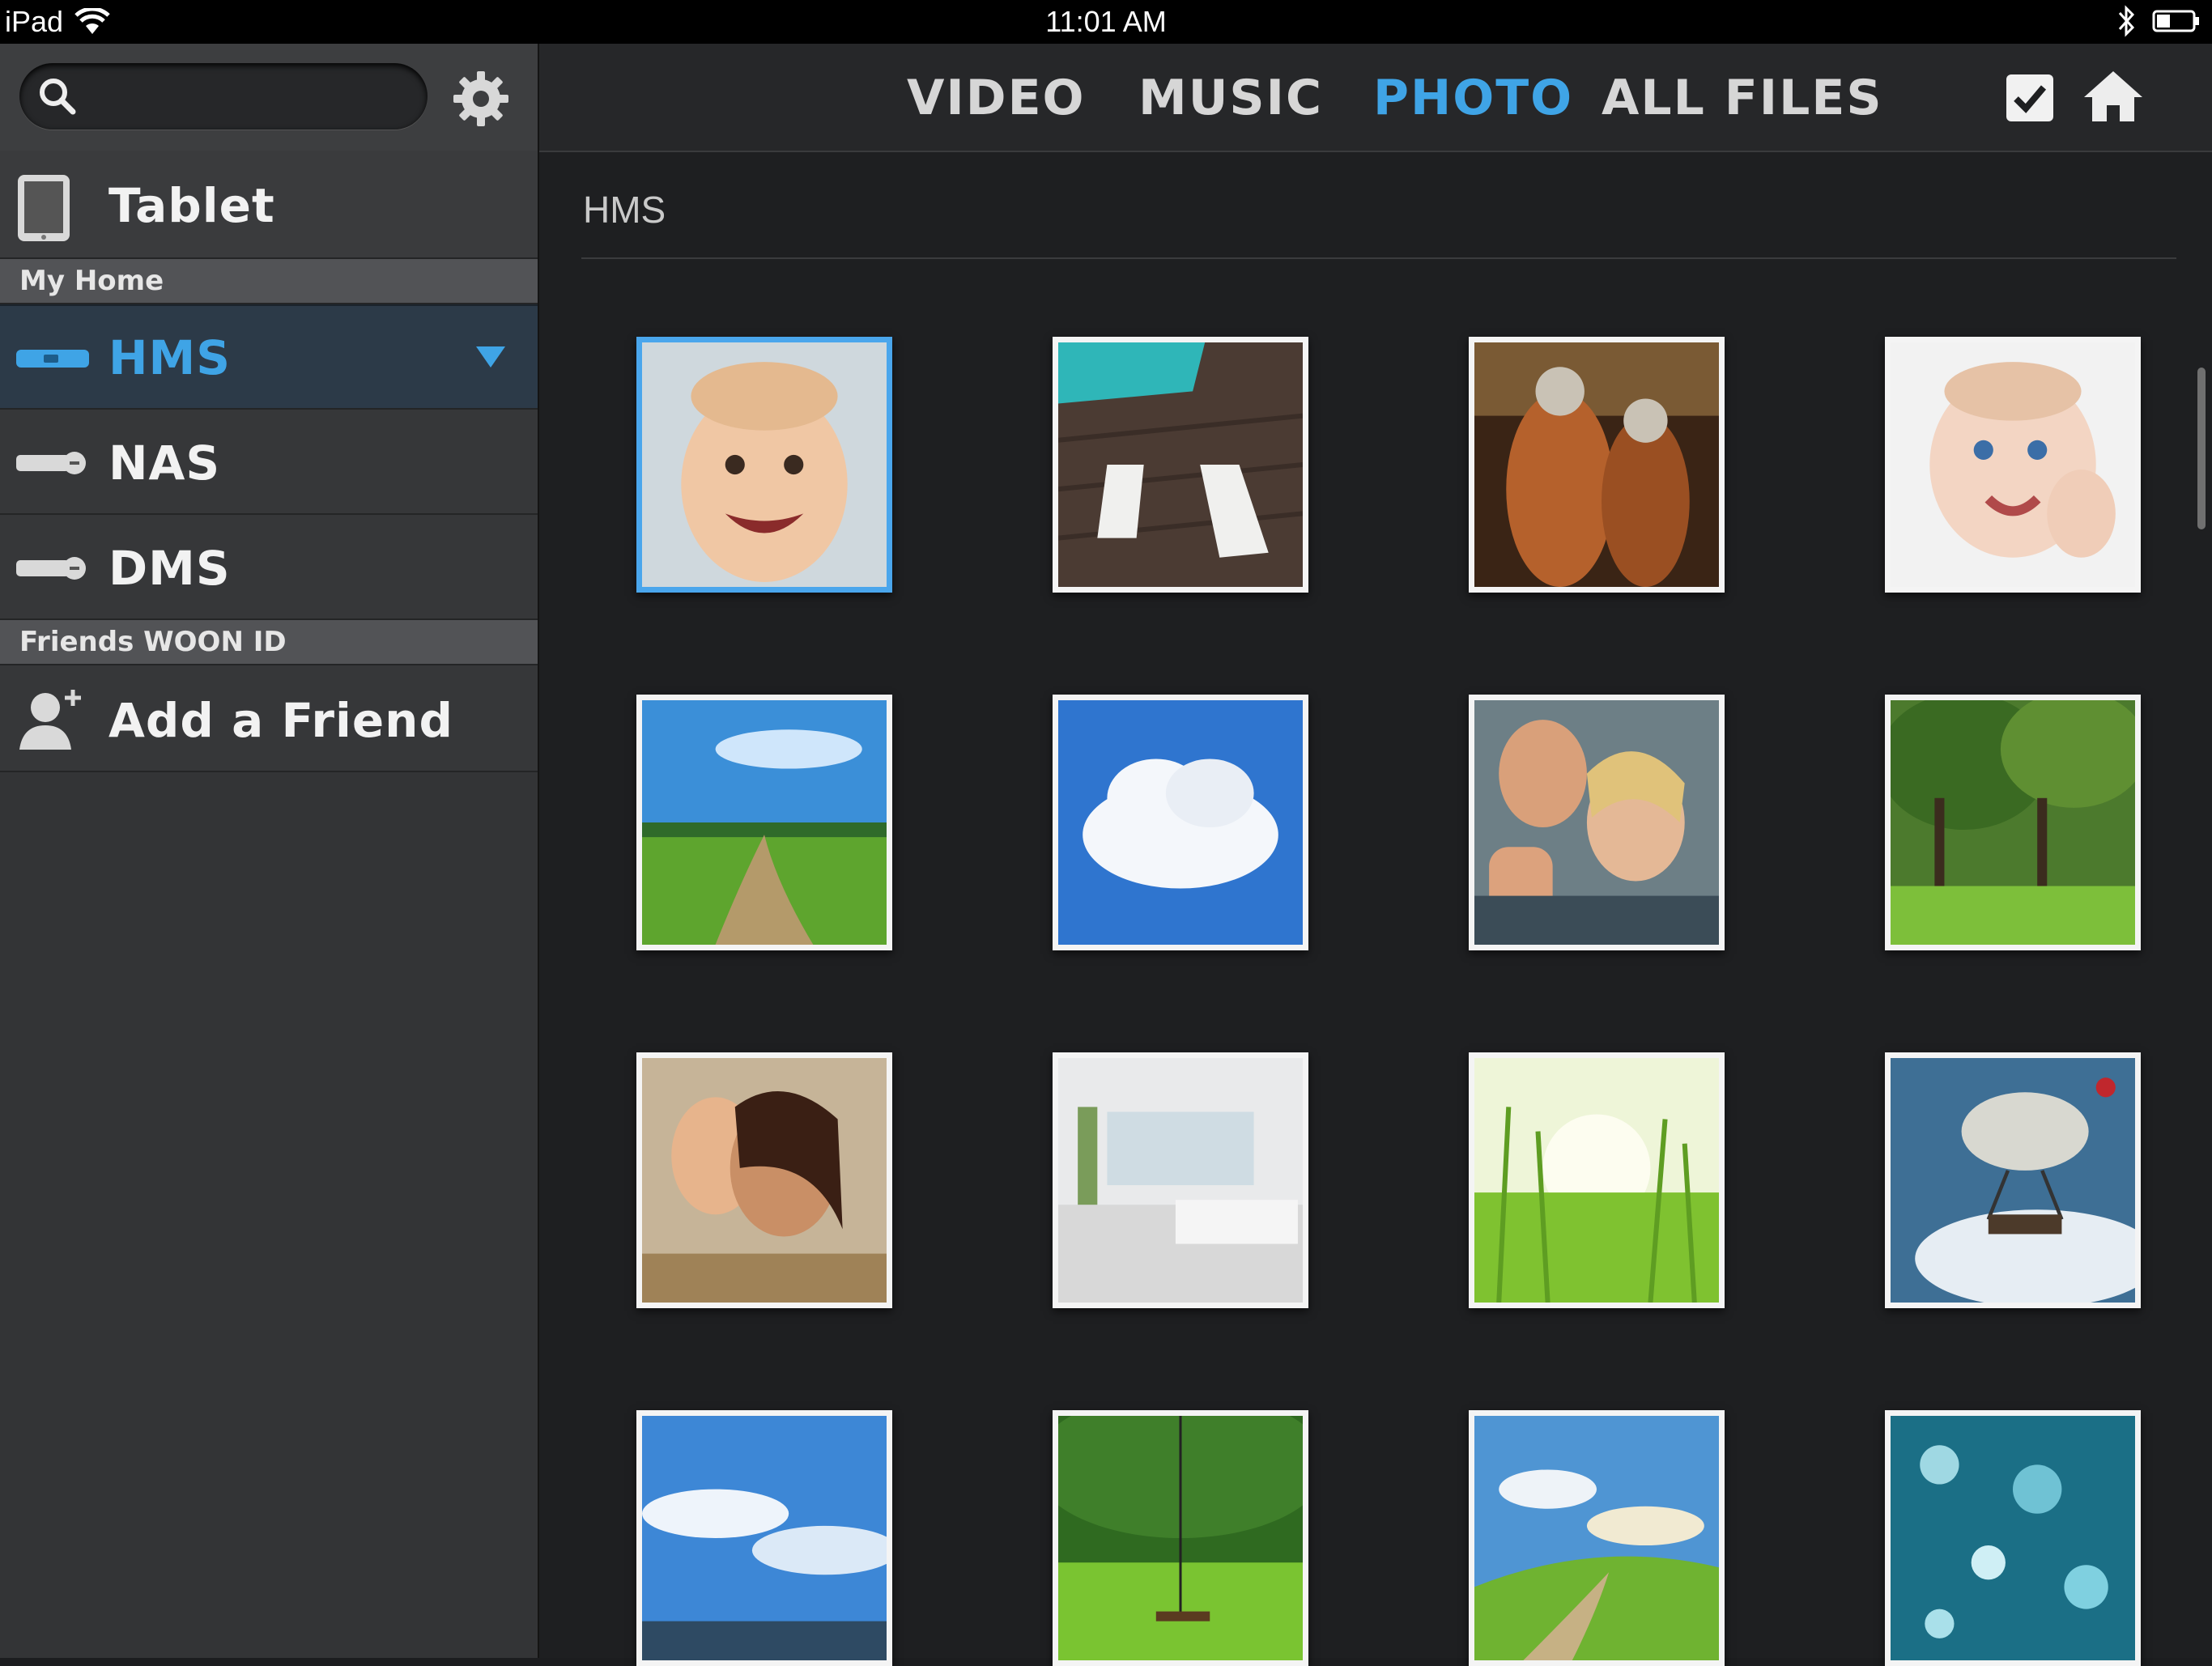 This screenshot has width=2212, height=1666. Describe the element at coordinates (491, 357) in the screenshot. I see `expand-caret-icon` at that location.